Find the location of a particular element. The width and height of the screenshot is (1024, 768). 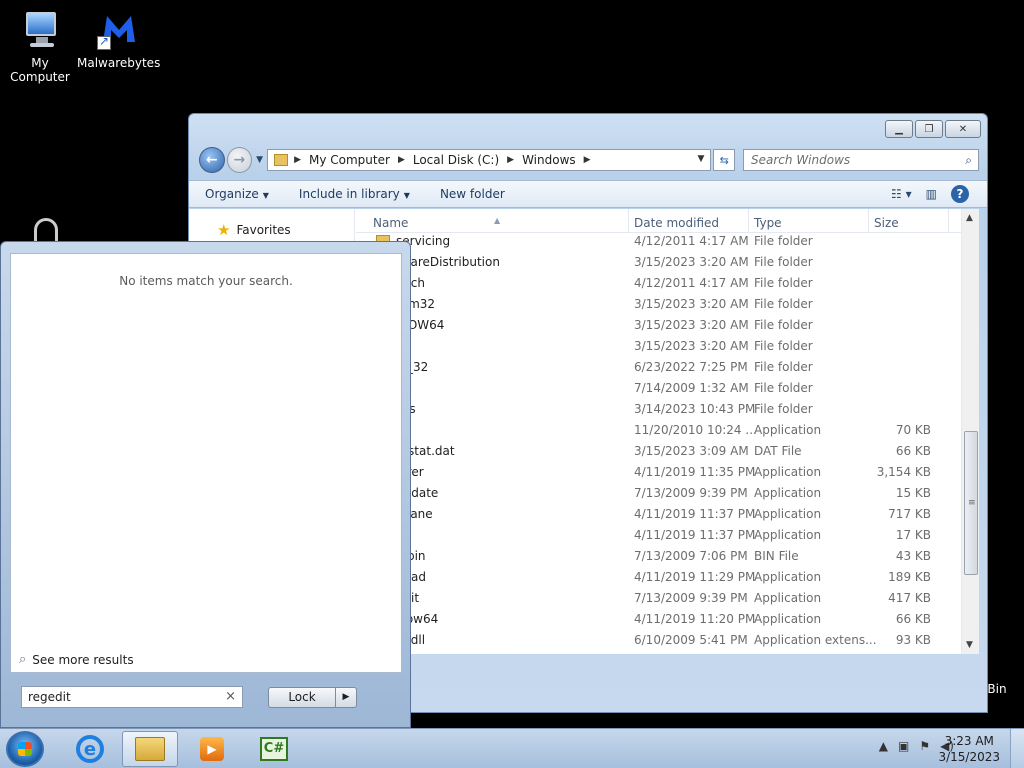

file-row: update 7/13/2009 9:39 PM Application 15 KB is located at coordinates (658, 492).